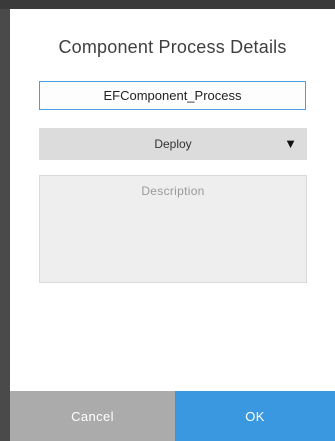  What do you see at coordinates (92, 416) in the screenshot?
I see `cancel-button: Cancel` at bounding box center [92, 416].